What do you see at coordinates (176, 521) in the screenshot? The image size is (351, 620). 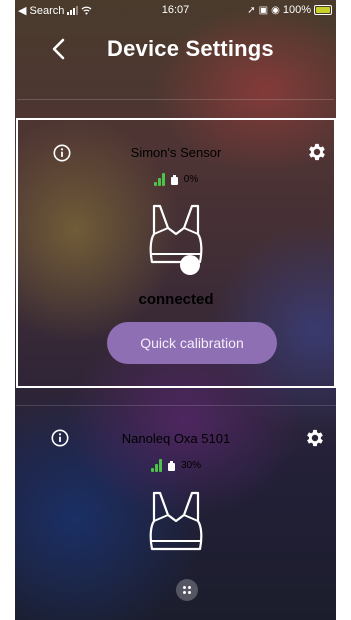 I see `sports-bra-icon` at bounding box center [176, 521].